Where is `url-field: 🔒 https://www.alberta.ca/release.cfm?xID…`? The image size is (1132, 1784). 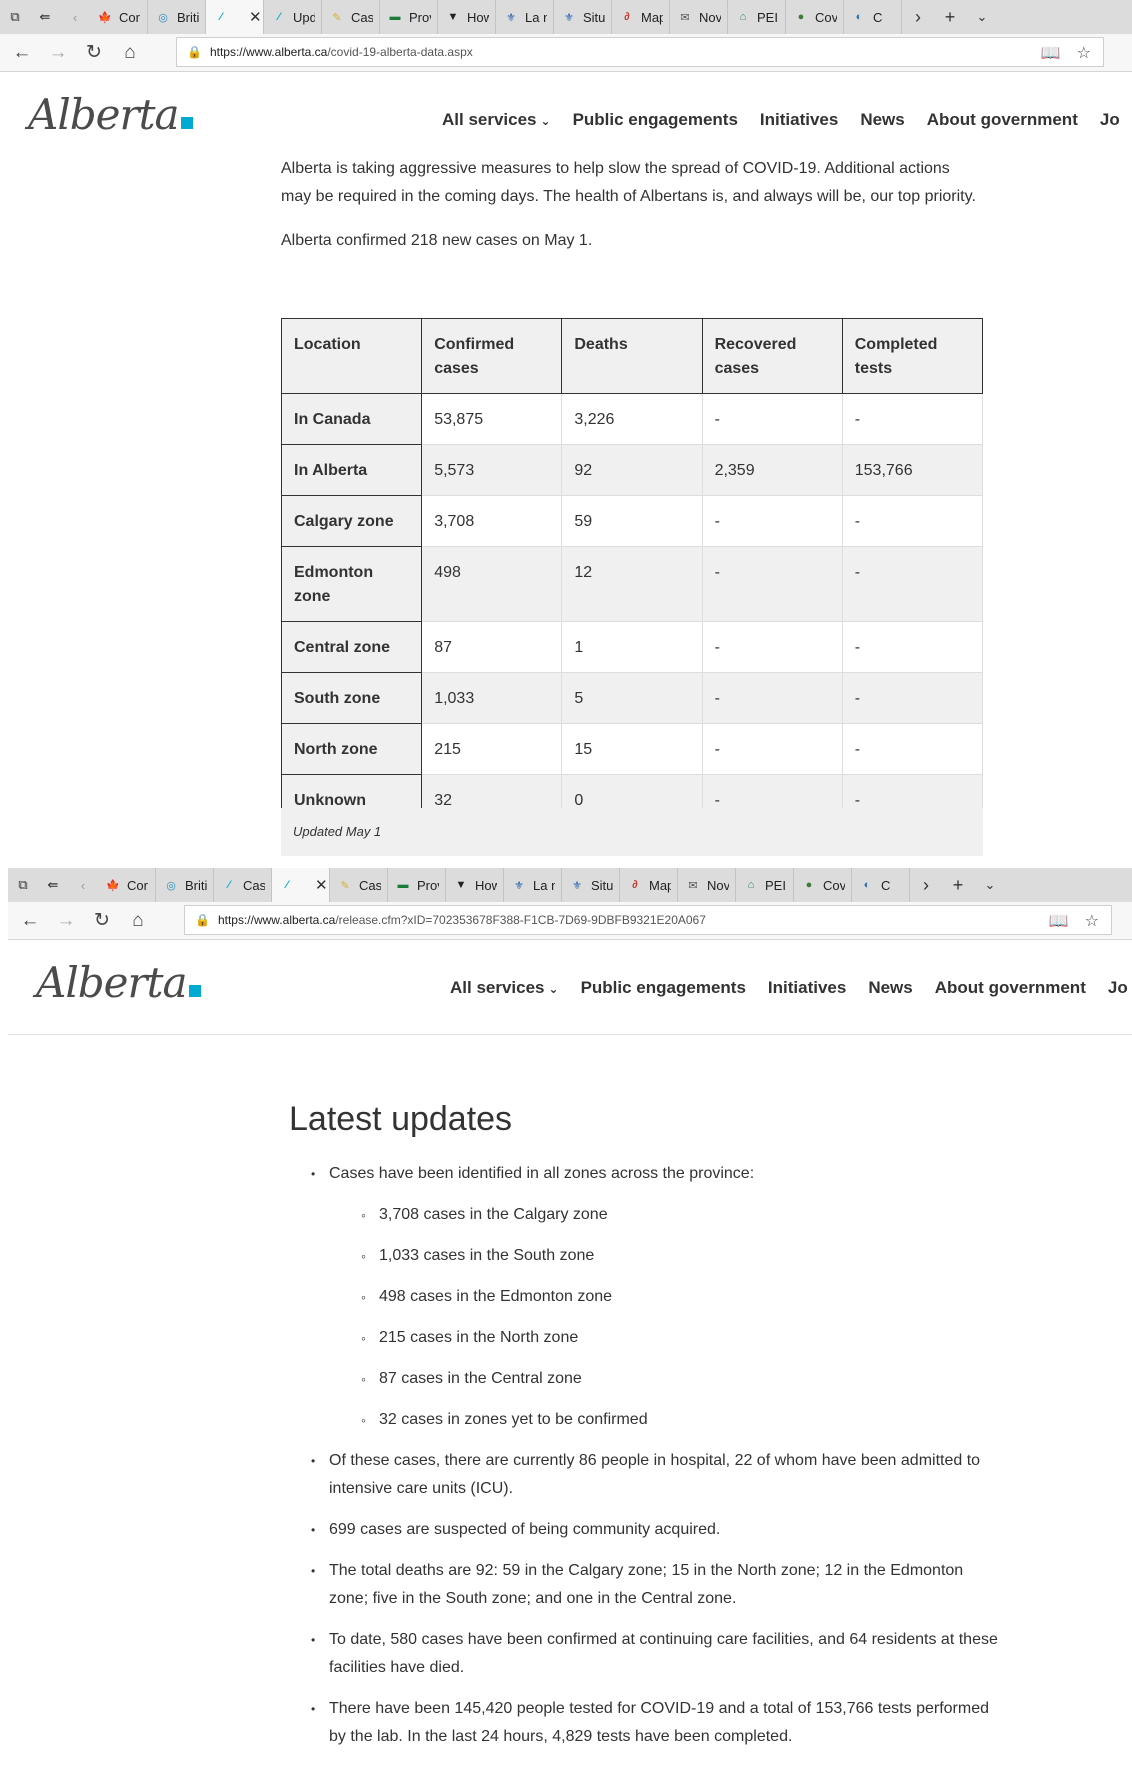
url-field: 🔒 https://www.alberta.ca/release.cfm?xID… is located at coordinates (648, 920).